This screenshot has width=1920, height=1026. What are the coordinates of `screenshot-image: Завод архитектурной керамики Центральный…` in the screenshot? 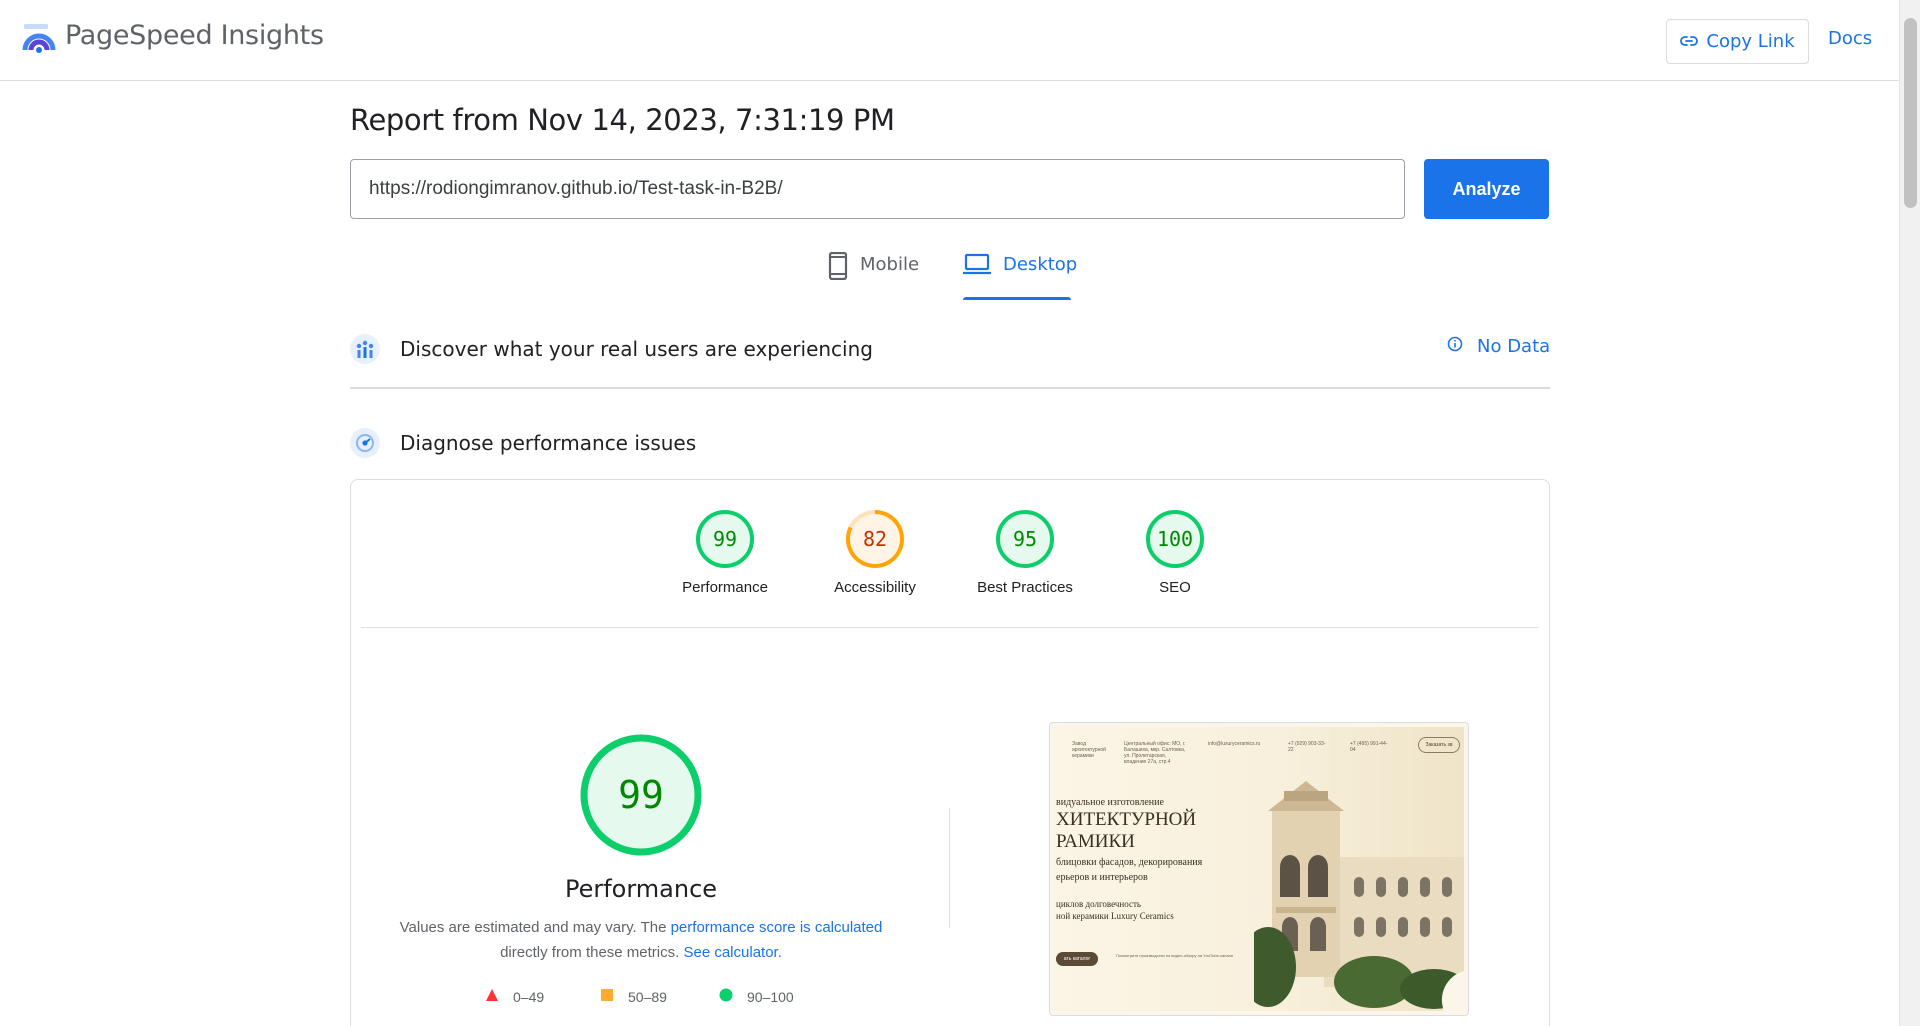 It's located at (1259, 869).